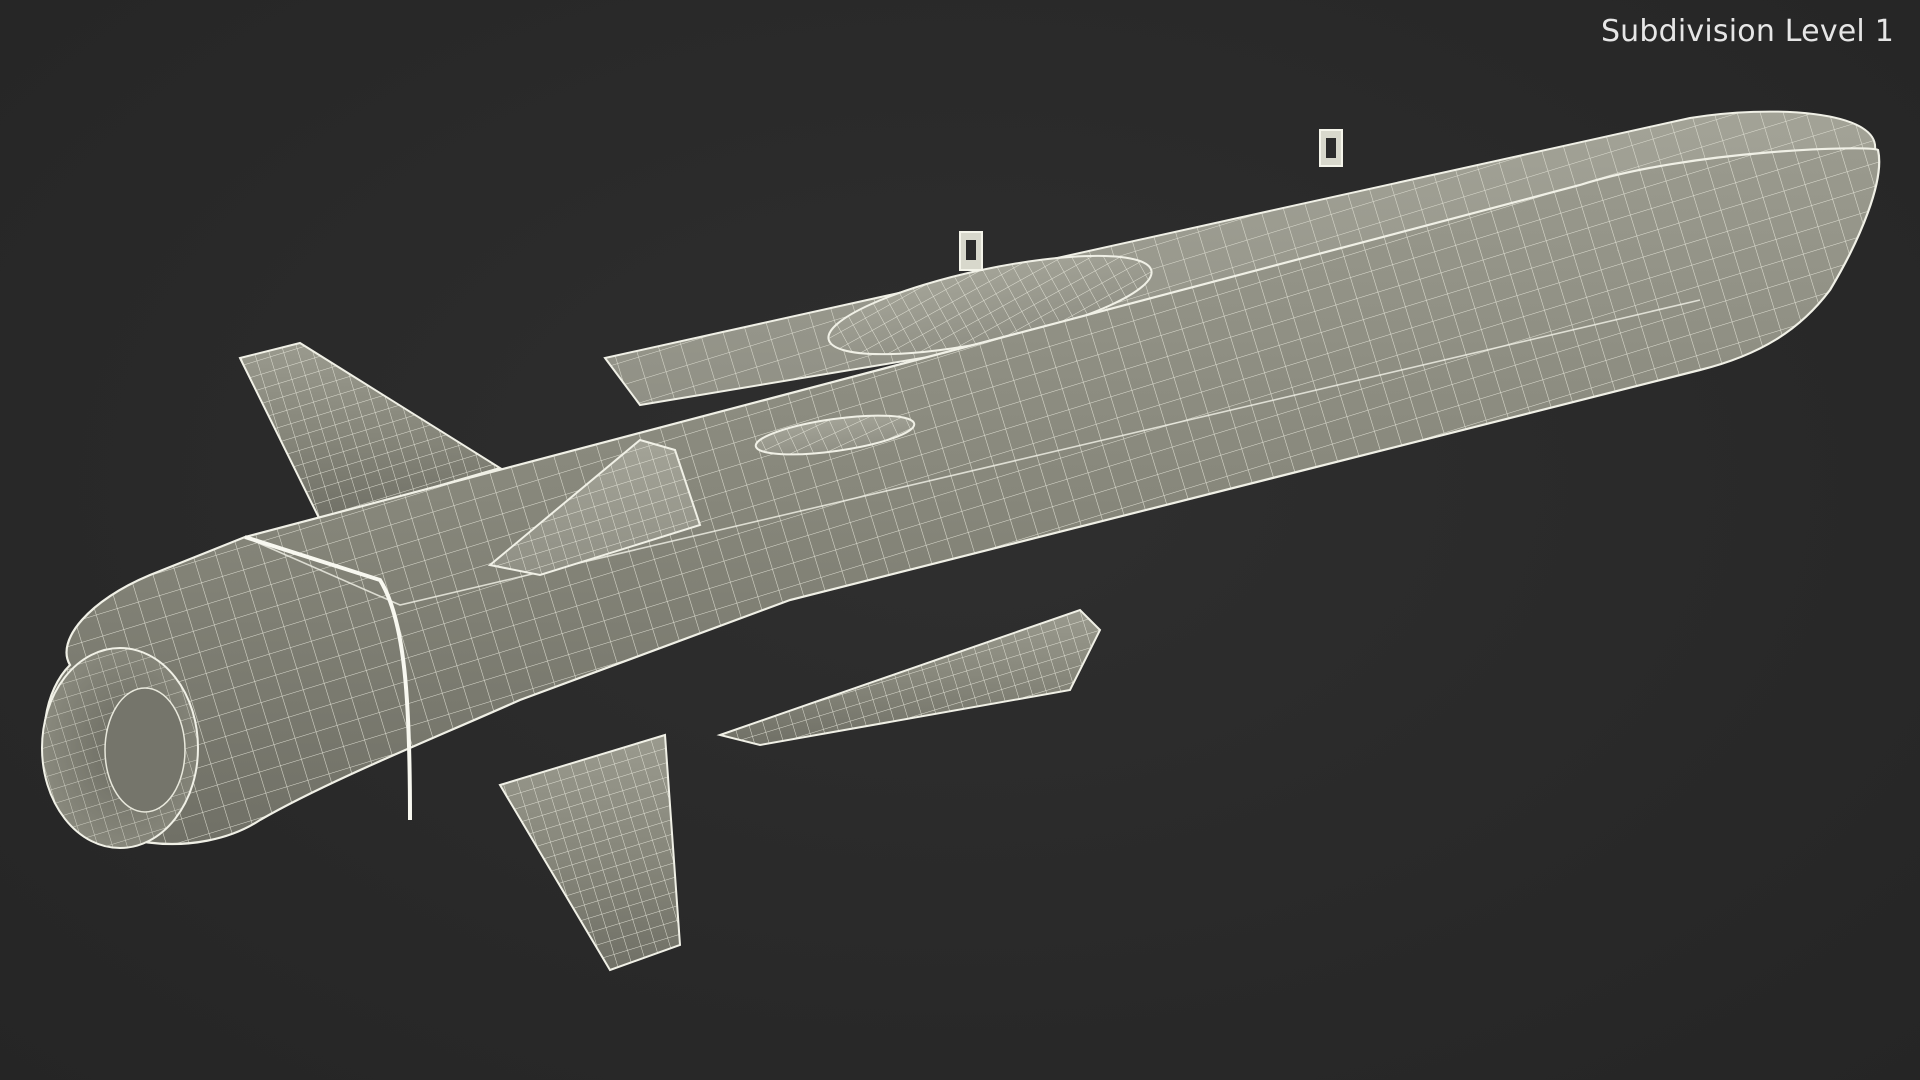 Image resolution: width=1920 pixels, height=1080 pixels. I want to click on engine-exhaust-nozzle, so click(120, 748).